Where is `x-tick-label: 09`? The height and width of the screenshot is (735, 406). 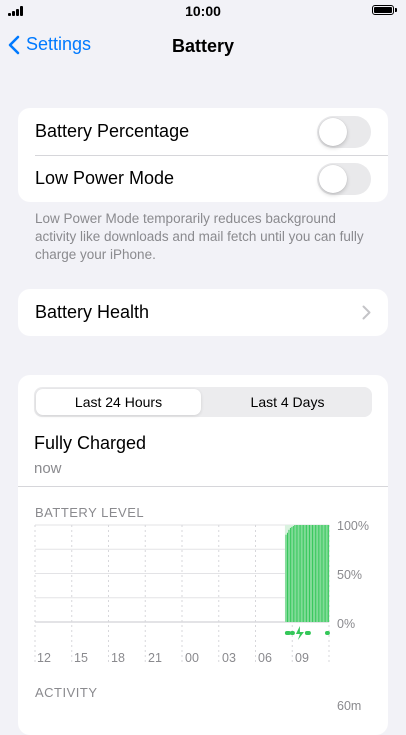
x-tick-label: 09 is located at coordinates (302, 658).